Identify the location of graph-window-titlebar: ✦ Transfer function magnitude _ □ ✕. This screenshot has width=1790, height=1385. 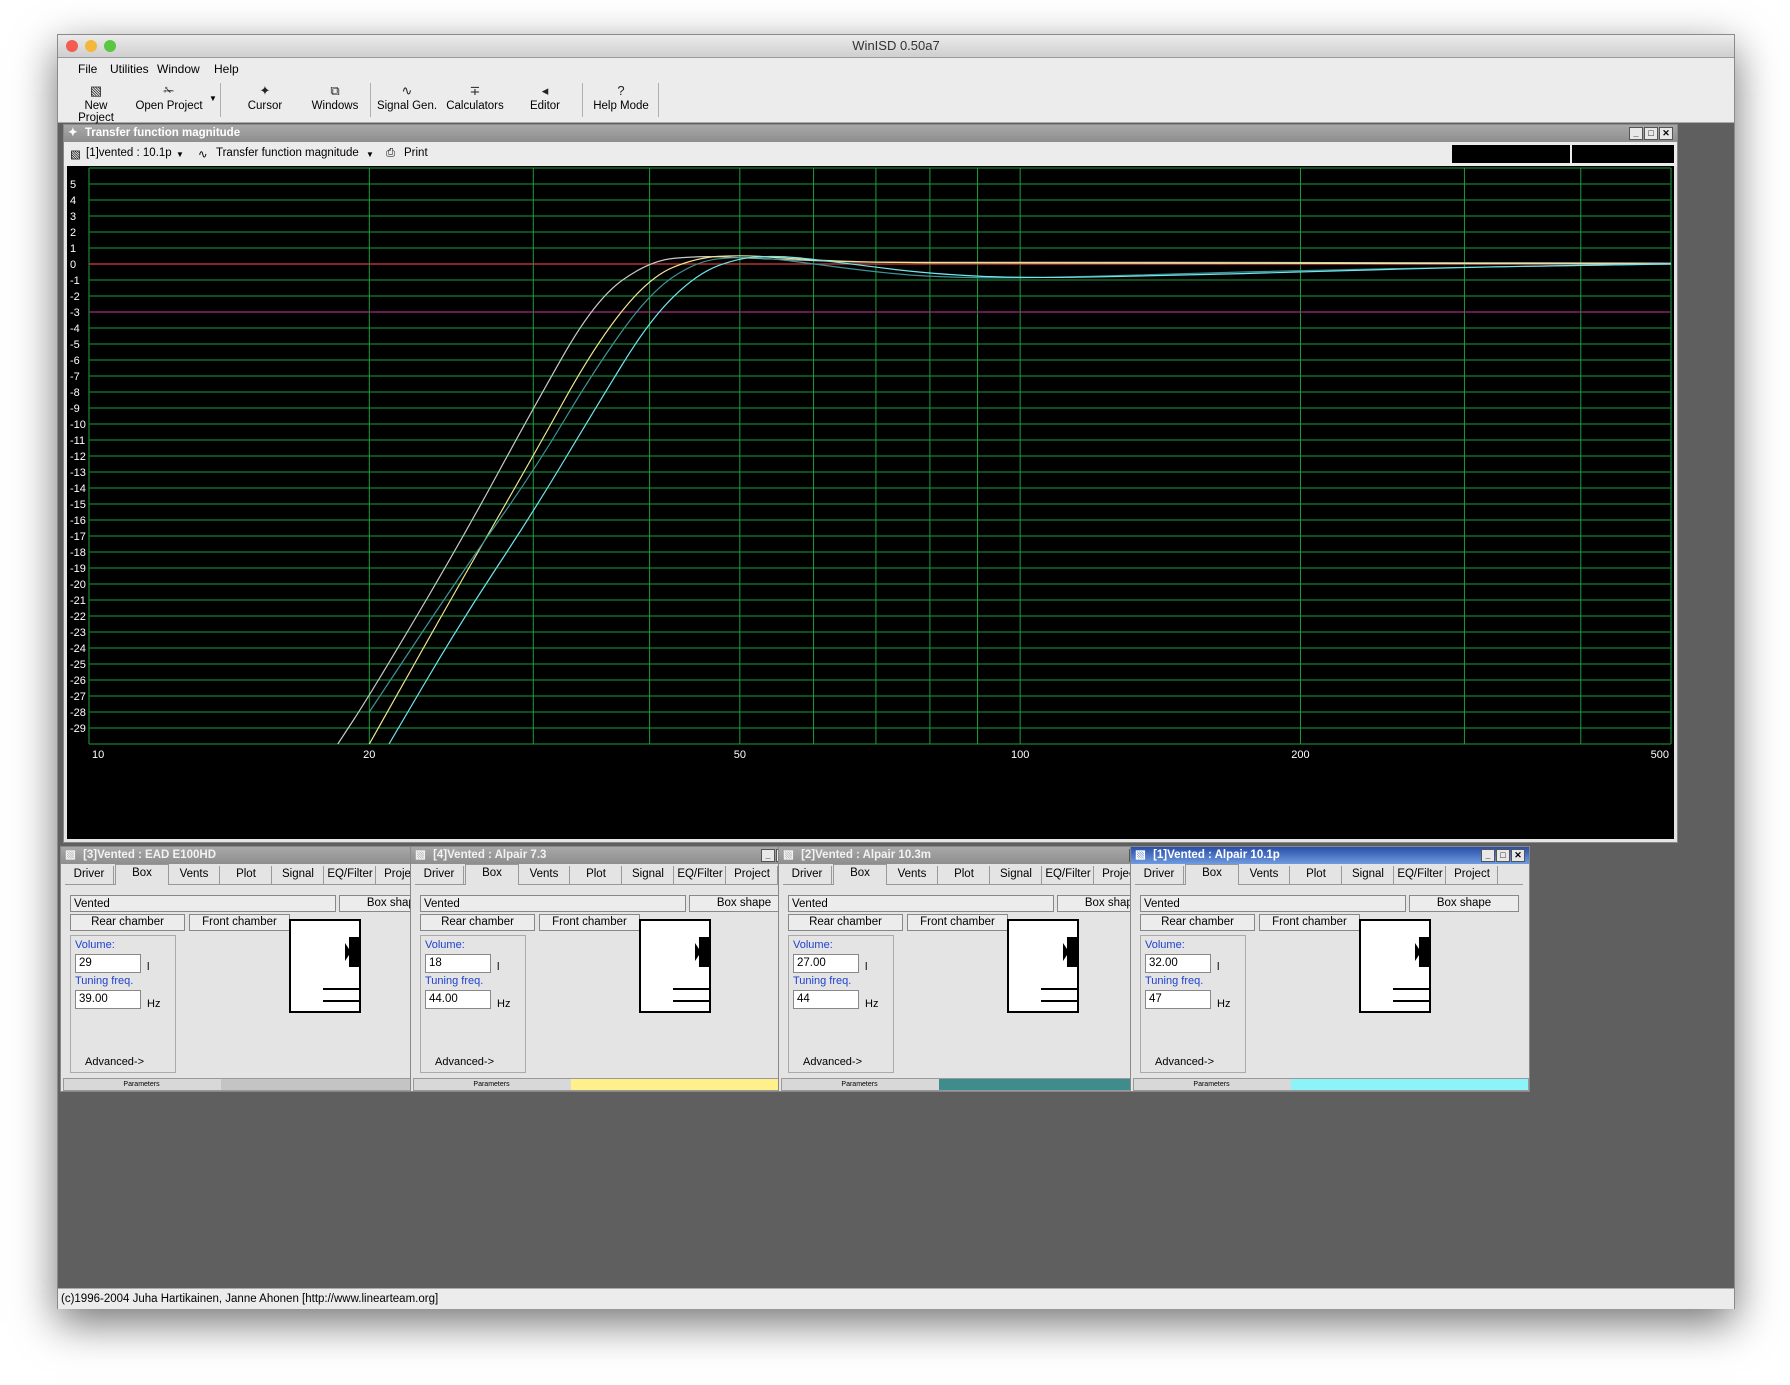
(870, 133).